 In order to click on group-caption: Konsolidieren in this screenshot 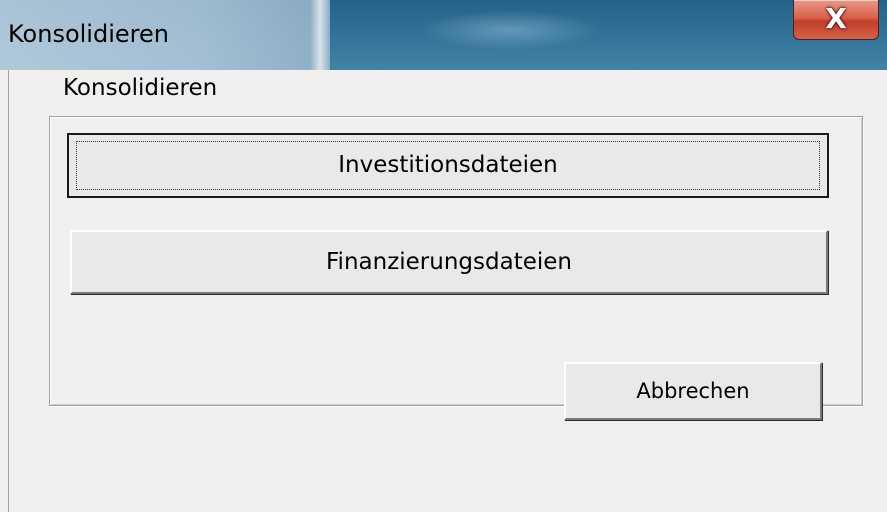, I will do `click(140, 88)`.